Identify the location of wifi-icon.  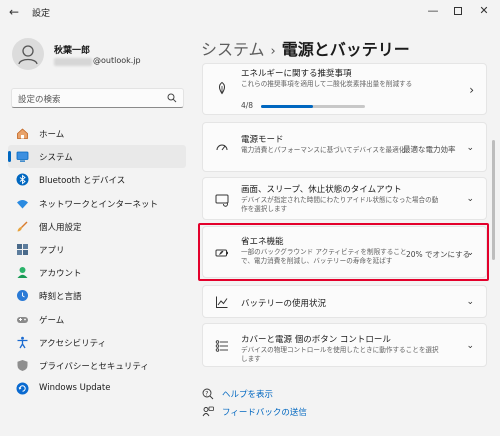
(22, 204).